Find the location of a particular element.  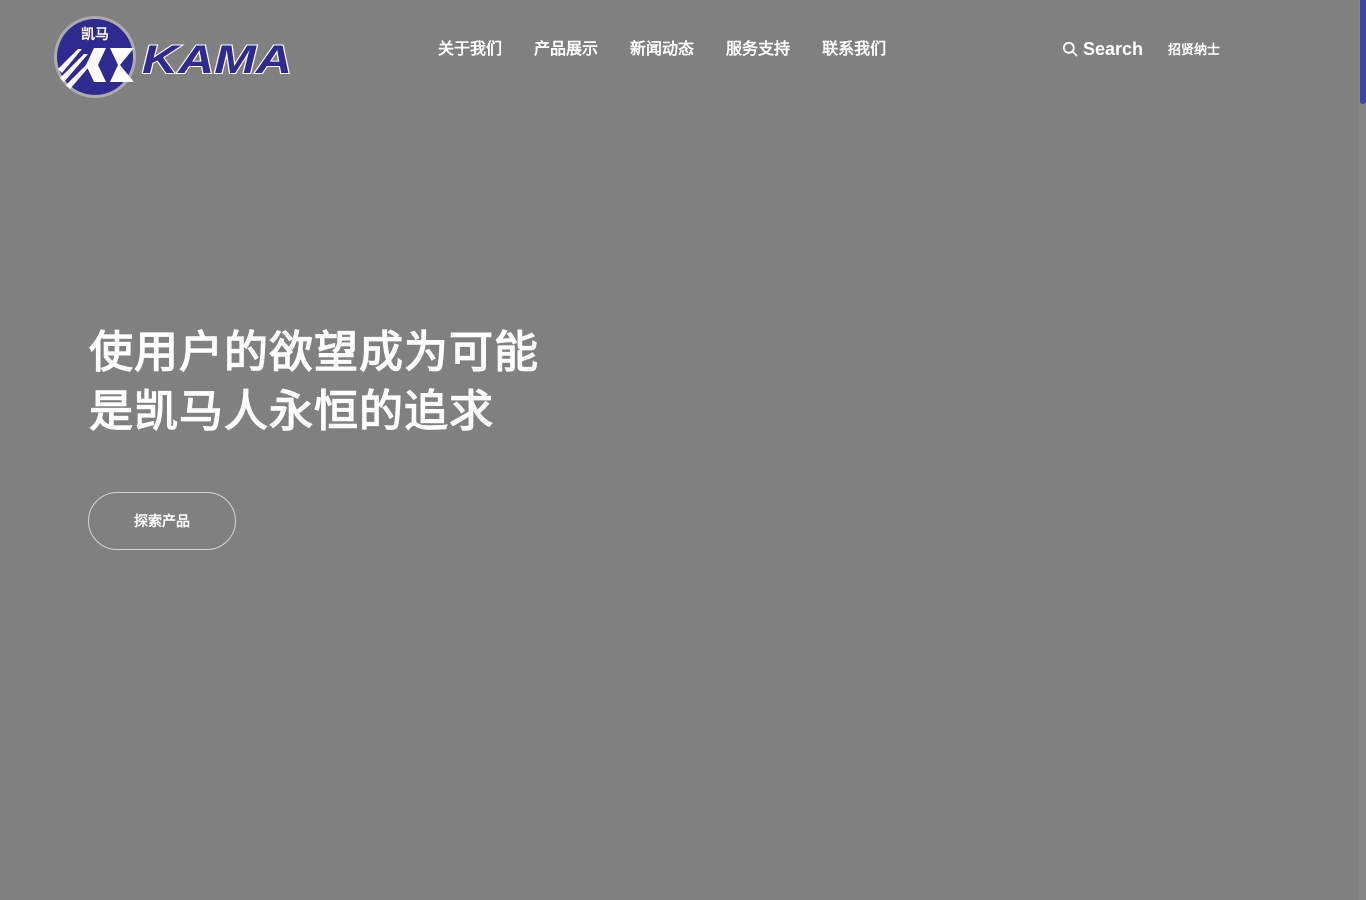

kama-logo: 凯马 KAMA is located at coordinates (174, 58).